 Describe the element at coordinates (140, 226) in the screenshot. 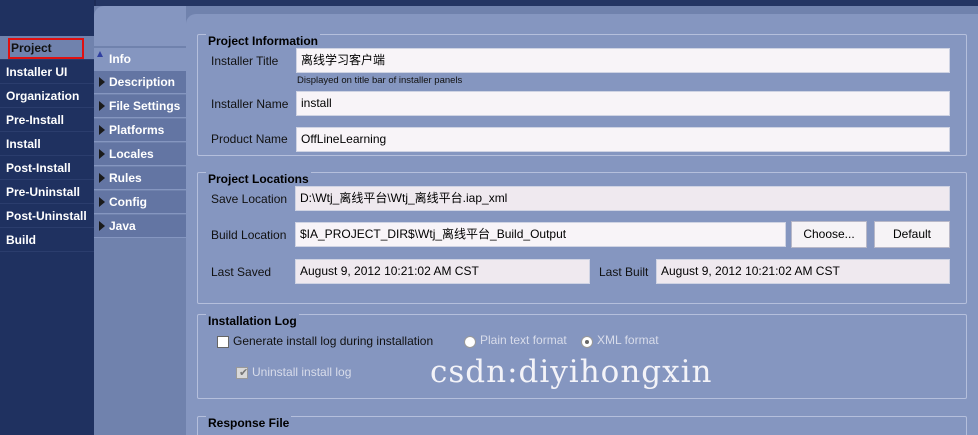

I see `tab-java: Java` at that location.